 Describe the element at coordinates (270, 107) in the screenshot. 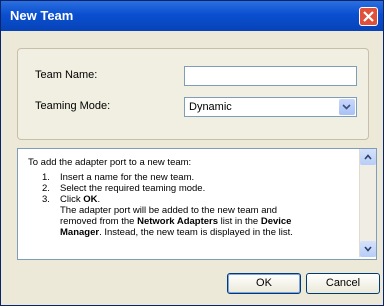

I see `teaming-mode-select: Dynamic` at that location.